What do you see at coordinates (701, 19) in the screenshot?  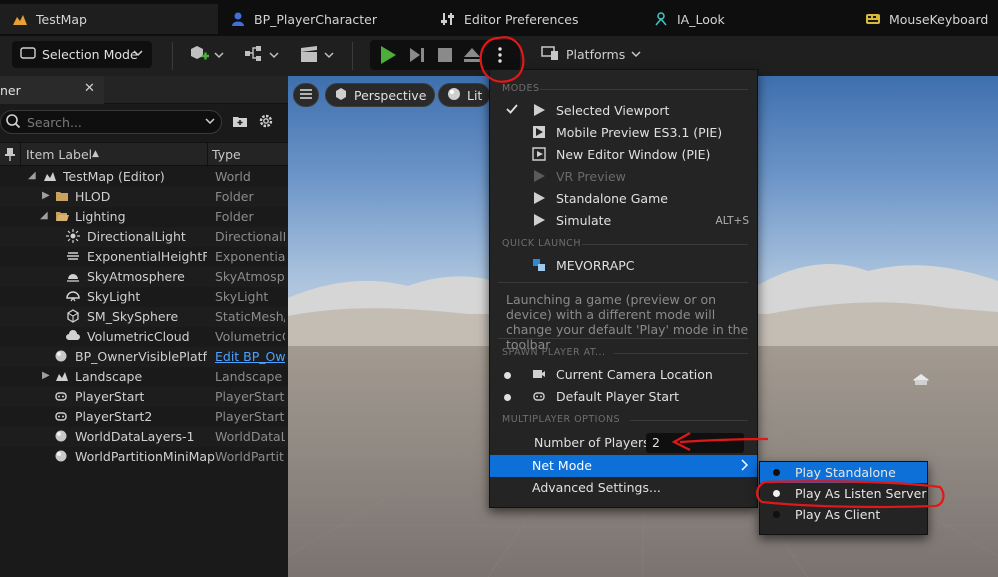 I see `tab-label: IA_Look` at bounding box center [701, 19].